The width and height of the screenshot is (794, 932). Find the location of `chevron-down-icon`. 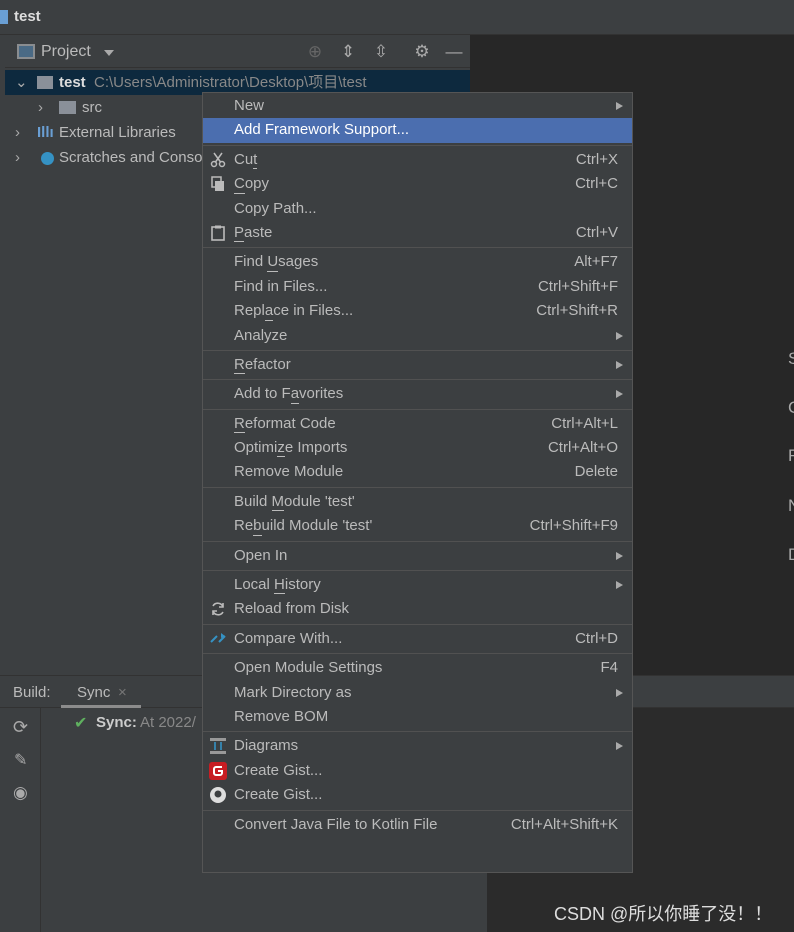

chevron-down-icon is located at coordinates (109, 53).